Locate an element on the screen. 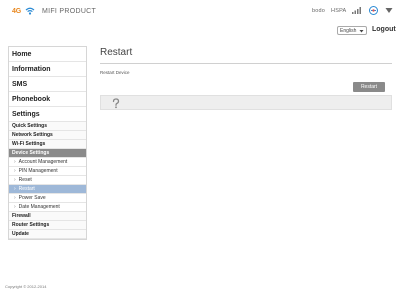 The width and height of the screenshot is (404, 292). sidebar-item-date-management: › Date Management is located at coordinates (47, 207).